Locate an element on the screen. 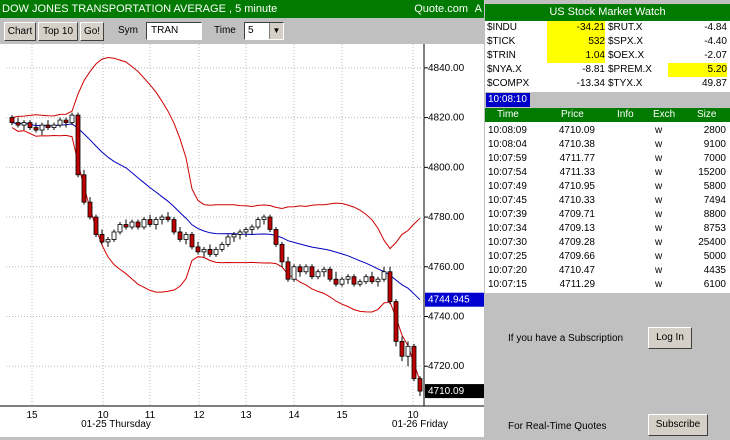 This screenshot has height=440, width=730. top10-button: Top 10 is located at coordinates (58, 31).